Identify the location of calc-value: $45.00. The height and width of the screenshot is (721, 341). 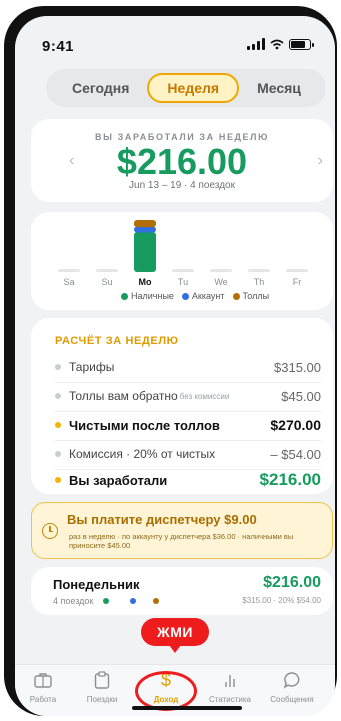
(301, 396).